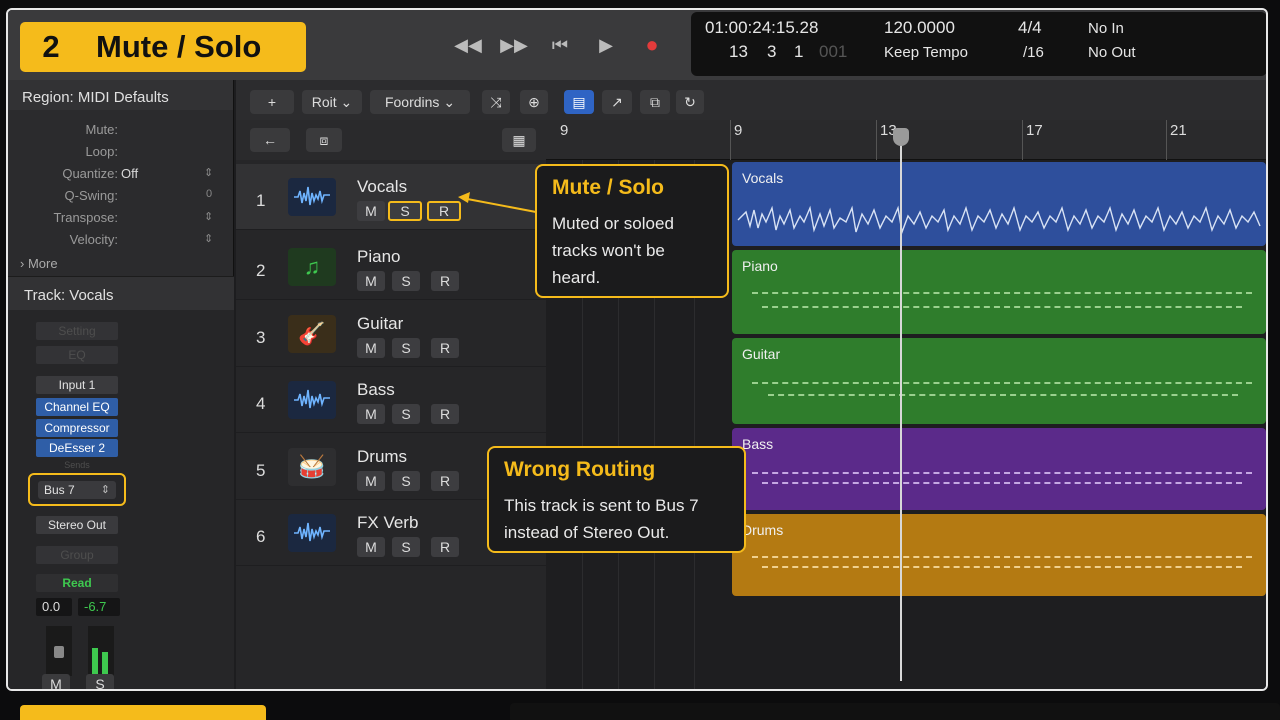 This screenshot has height=720, width=1280. I want to click on ruler-bar-label: 9, so click(564, 130).